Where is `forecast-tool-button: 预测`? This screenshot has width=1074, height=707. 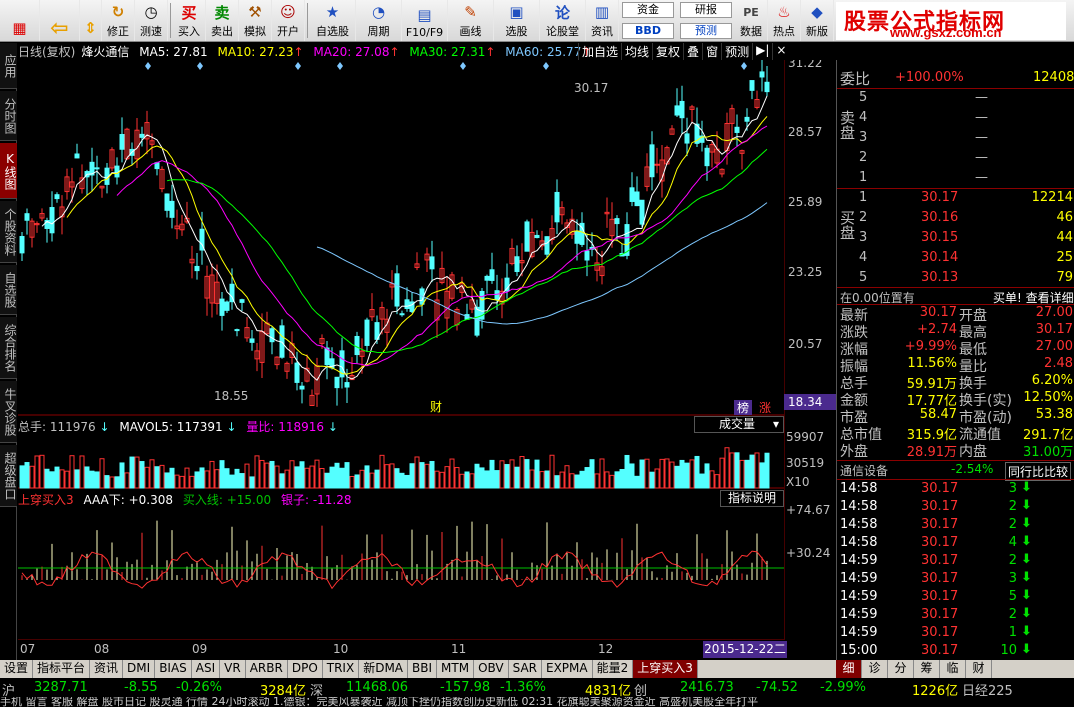 forecast-tool-button: 预测 is located at coordinates (736, 51).